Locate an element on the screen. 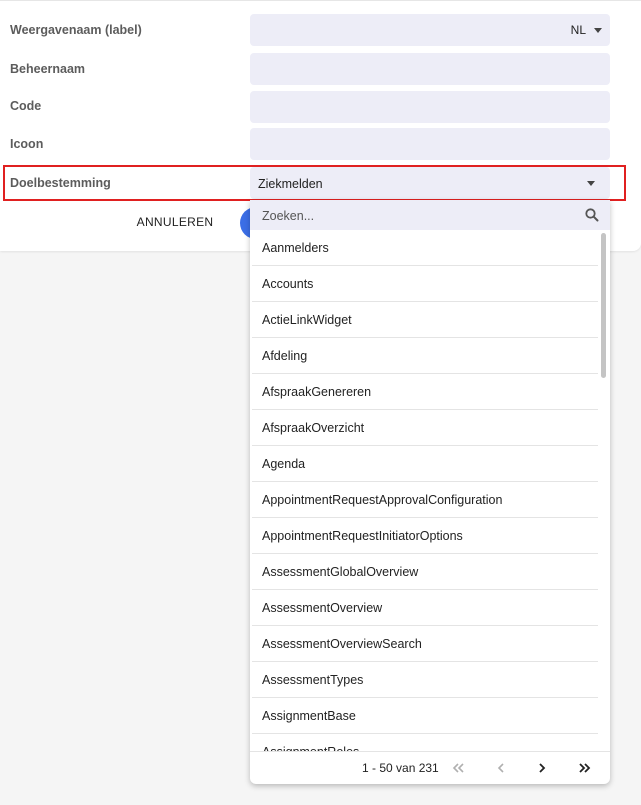 This screenshot has width=641, height=805. icon-field is located at coordinates (430, 144).